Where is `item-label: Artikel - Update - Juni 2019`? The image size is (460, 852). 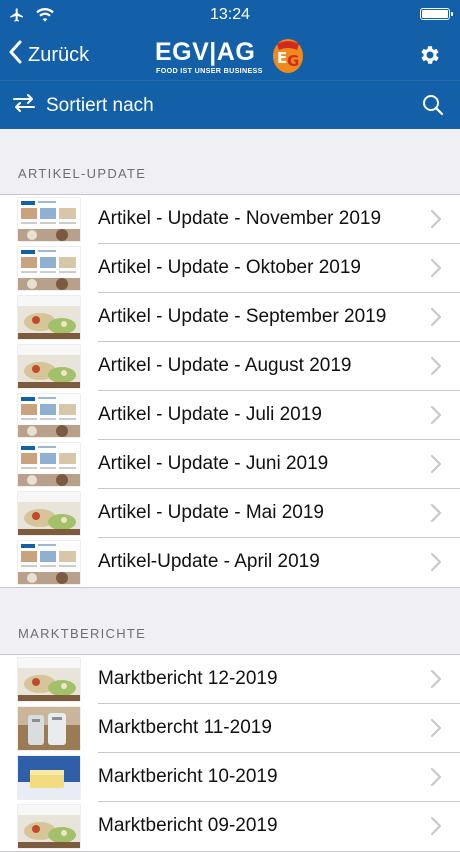
item-label: Artikel - Update - Juni 2019 is located at coordinates (213, 463).